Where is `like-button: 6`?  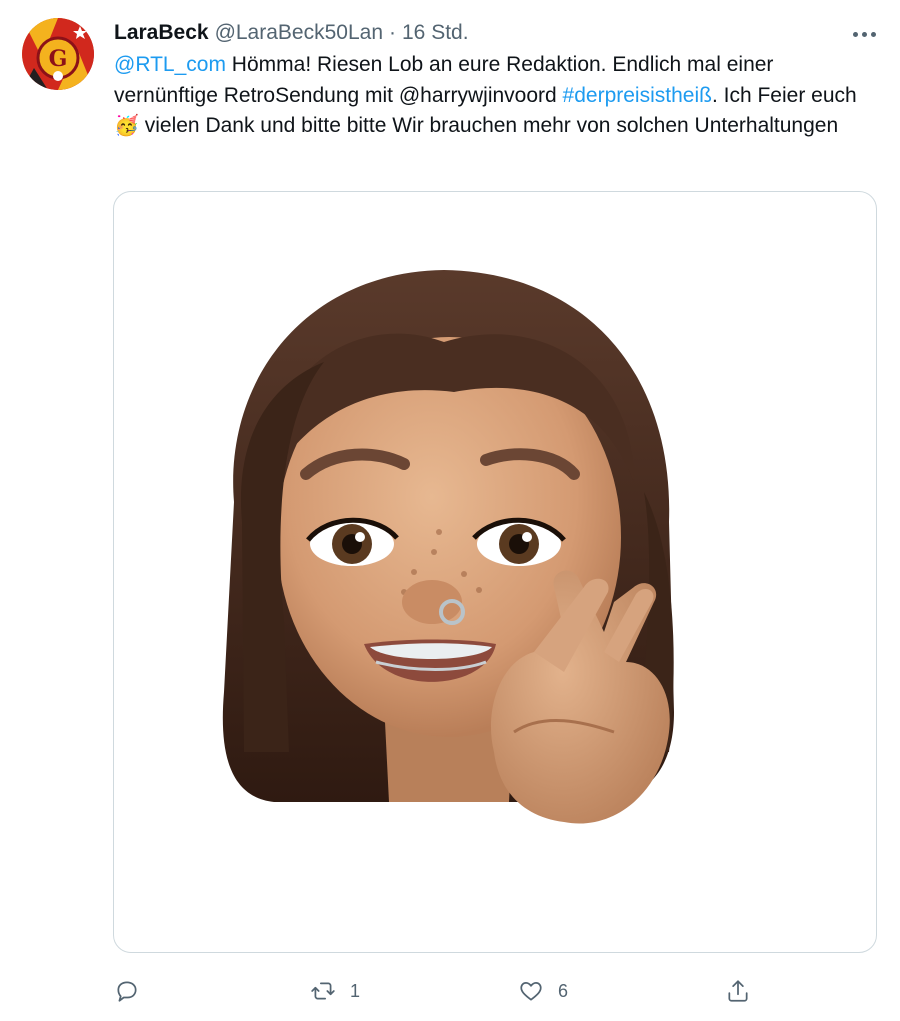 like-button: 6 is located at coordinates (543, 991).